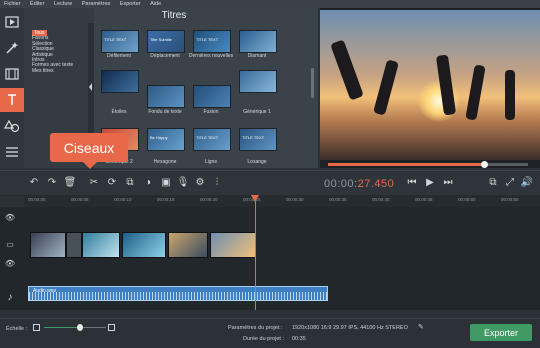  Describe the element at coordinates (295, 199) in the screenshot. I see `ruler-tick: 00:00:30` at that location.